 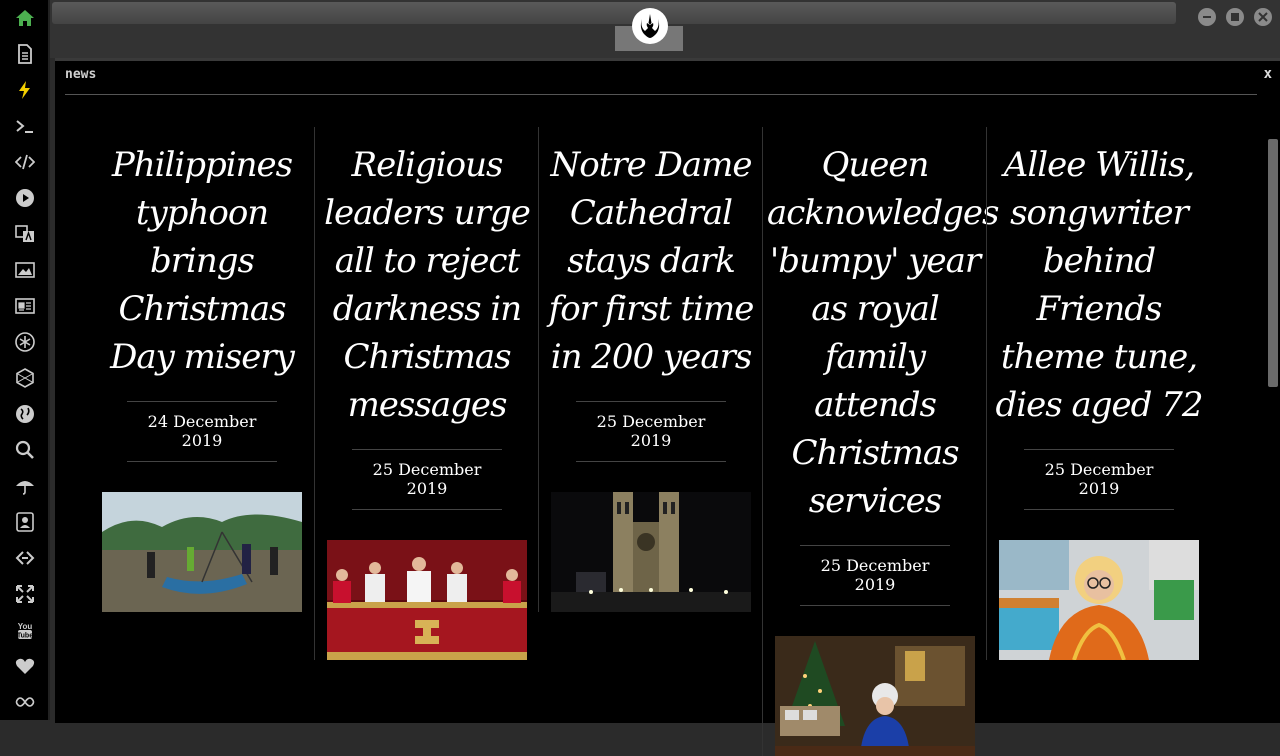 I want to click on window-title: news, so click(x=81, y=74).